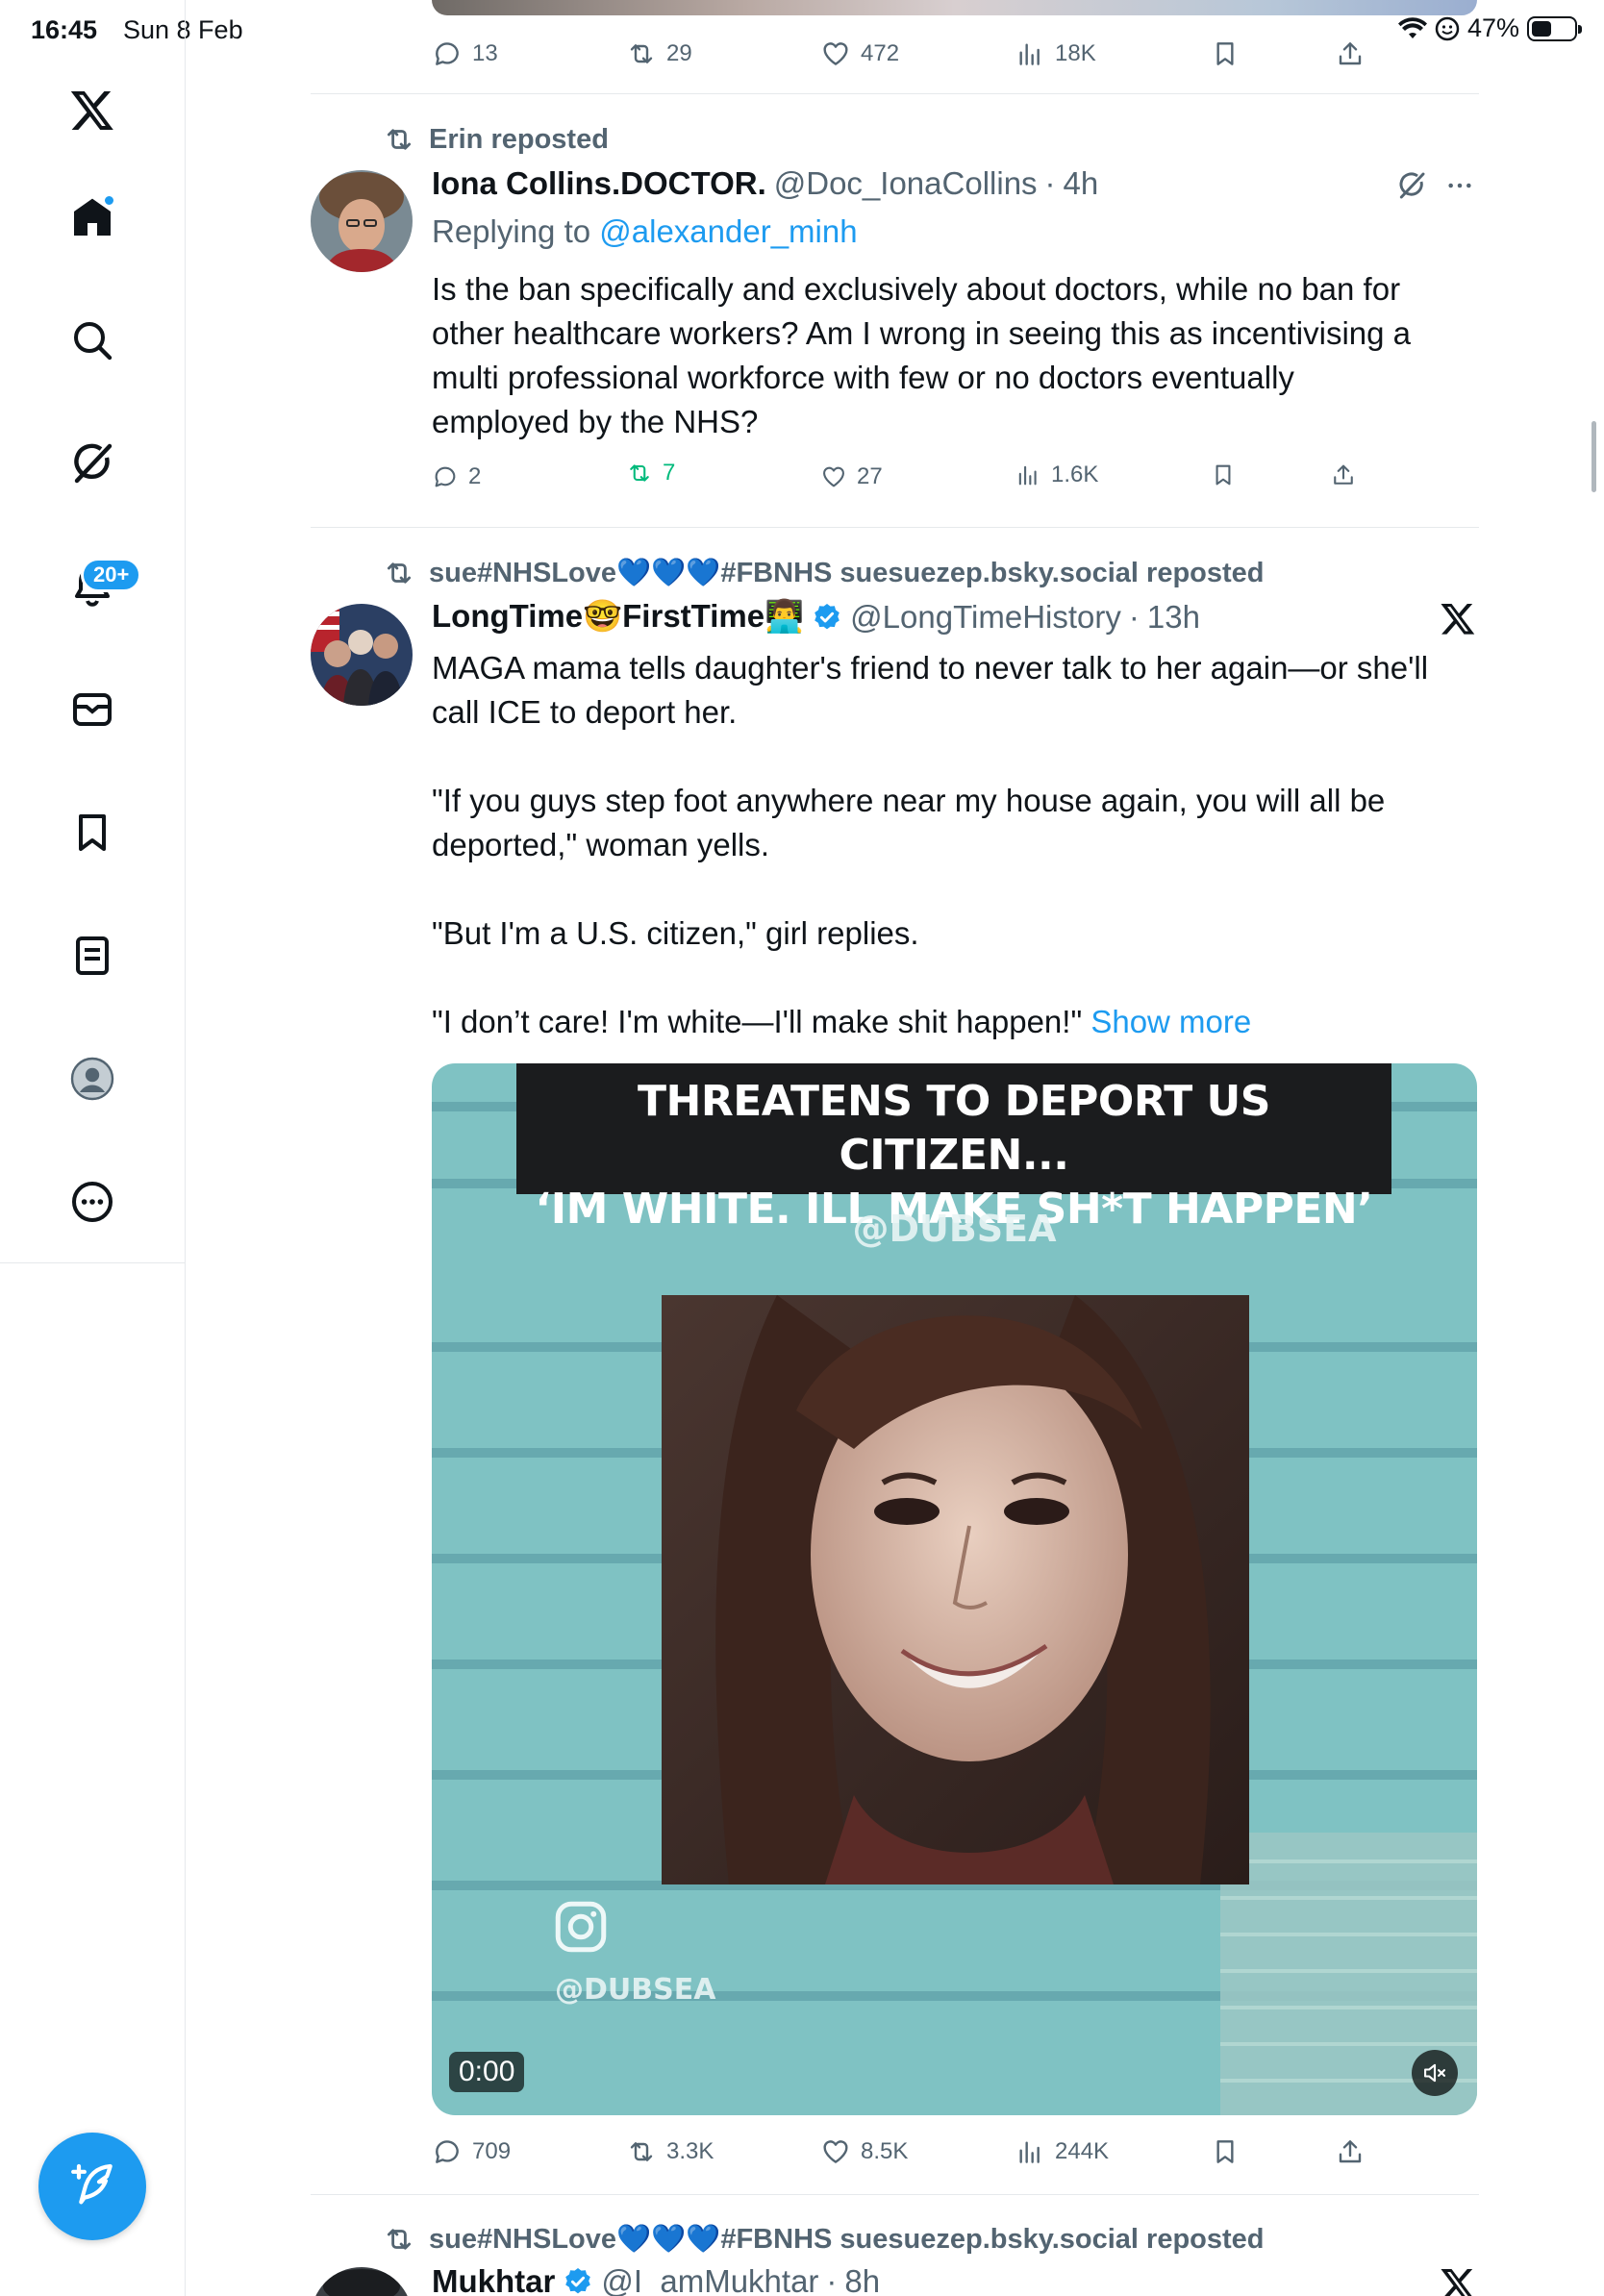 Image resolution: width=1604 pixels, height=2296 pixels. I want to click on more-options-icon, so click(1459, 188).